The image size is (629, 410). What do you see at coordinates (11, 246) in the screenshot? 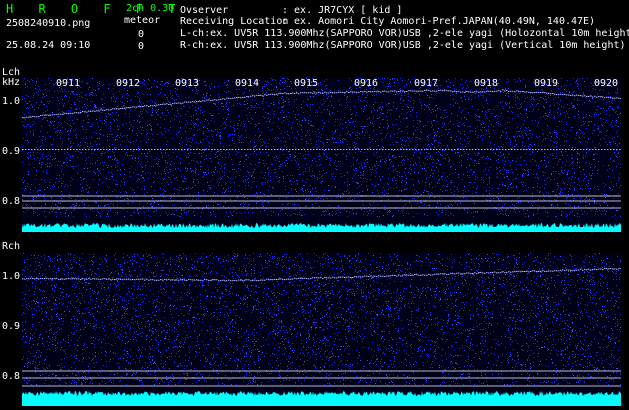
I see `rch-label: Rch` at bounding box center [11, 246].